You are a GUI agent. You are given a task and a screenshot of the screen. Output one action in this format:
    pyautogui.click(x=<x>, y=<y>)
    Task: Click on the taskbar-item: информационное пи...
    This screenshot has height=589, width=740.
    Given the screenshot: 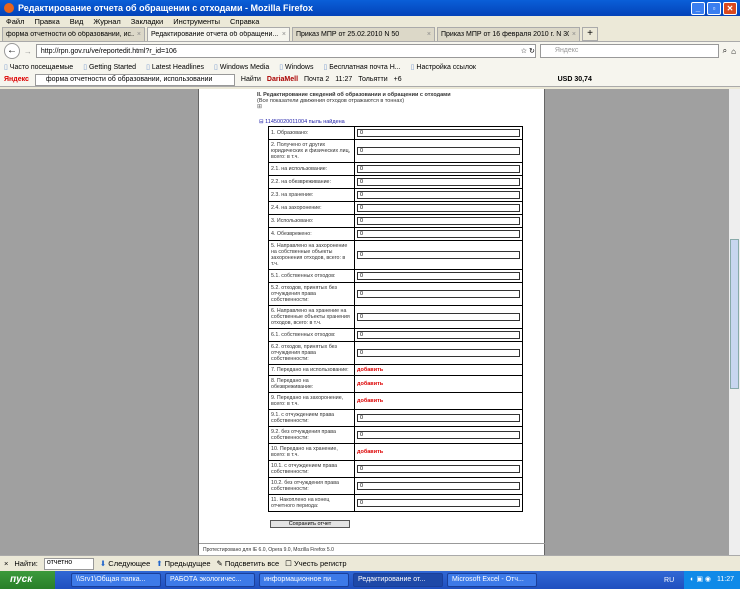 What is the action you would take?
    pyautogui.click(x=304, y=580)
    